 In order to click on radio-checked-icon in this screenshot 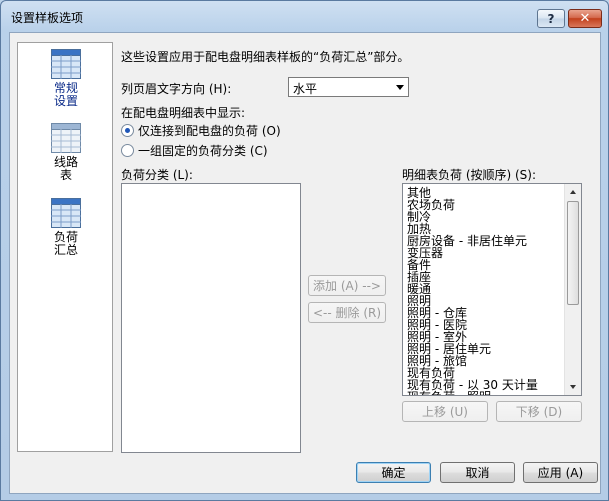, I will do `click(127, 130)`.